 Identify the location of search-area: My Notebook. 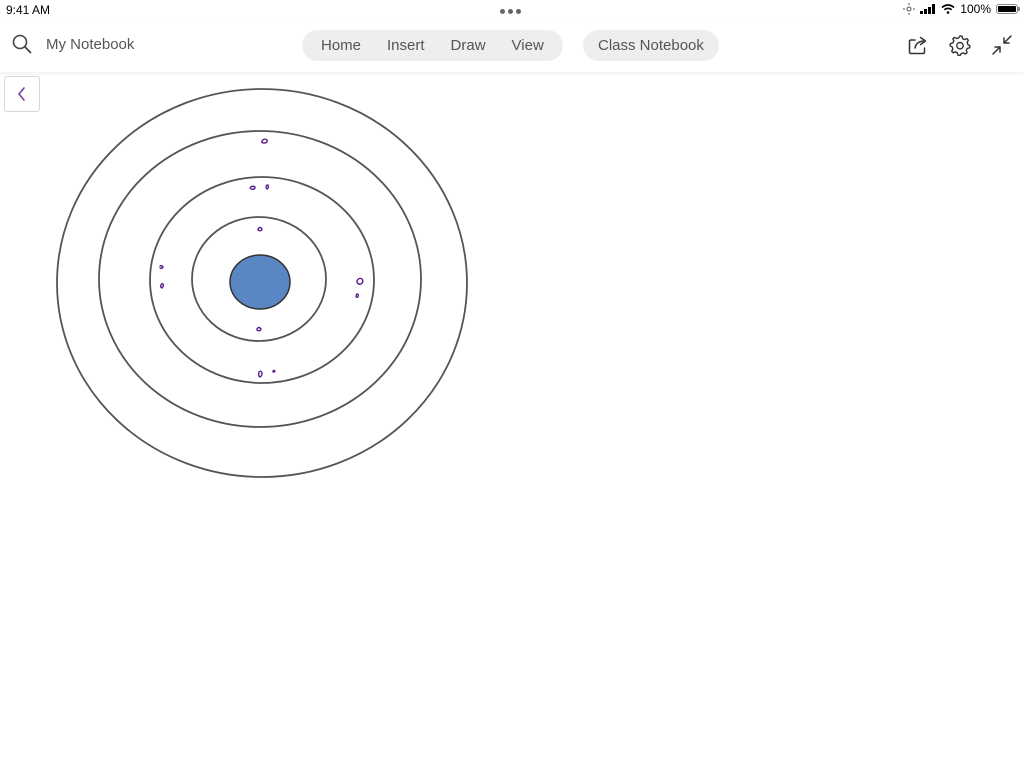
(73, 44).